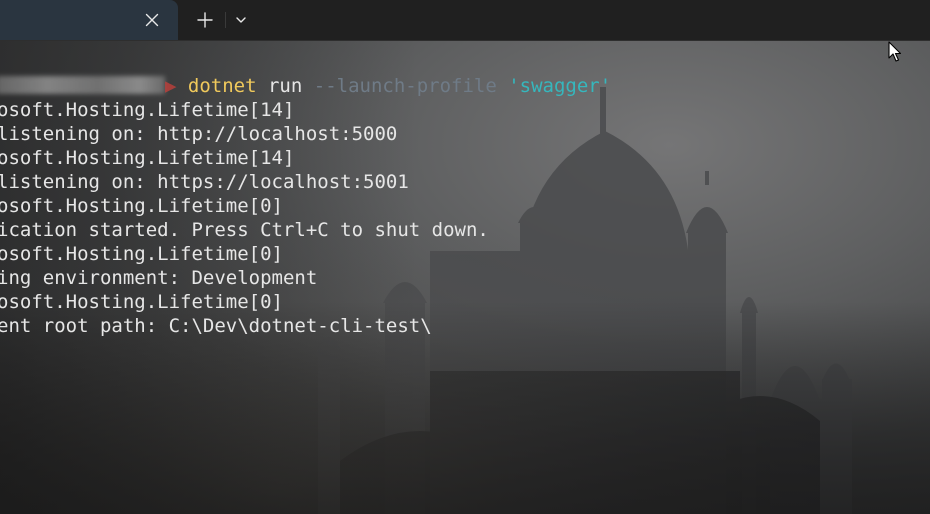 This screenshot has width=930, height=514. What do you see at coordinates (171, 86) in the screenshot?
I see `prompt-arrow-icon: ▶` at bounding box center [171, 86].